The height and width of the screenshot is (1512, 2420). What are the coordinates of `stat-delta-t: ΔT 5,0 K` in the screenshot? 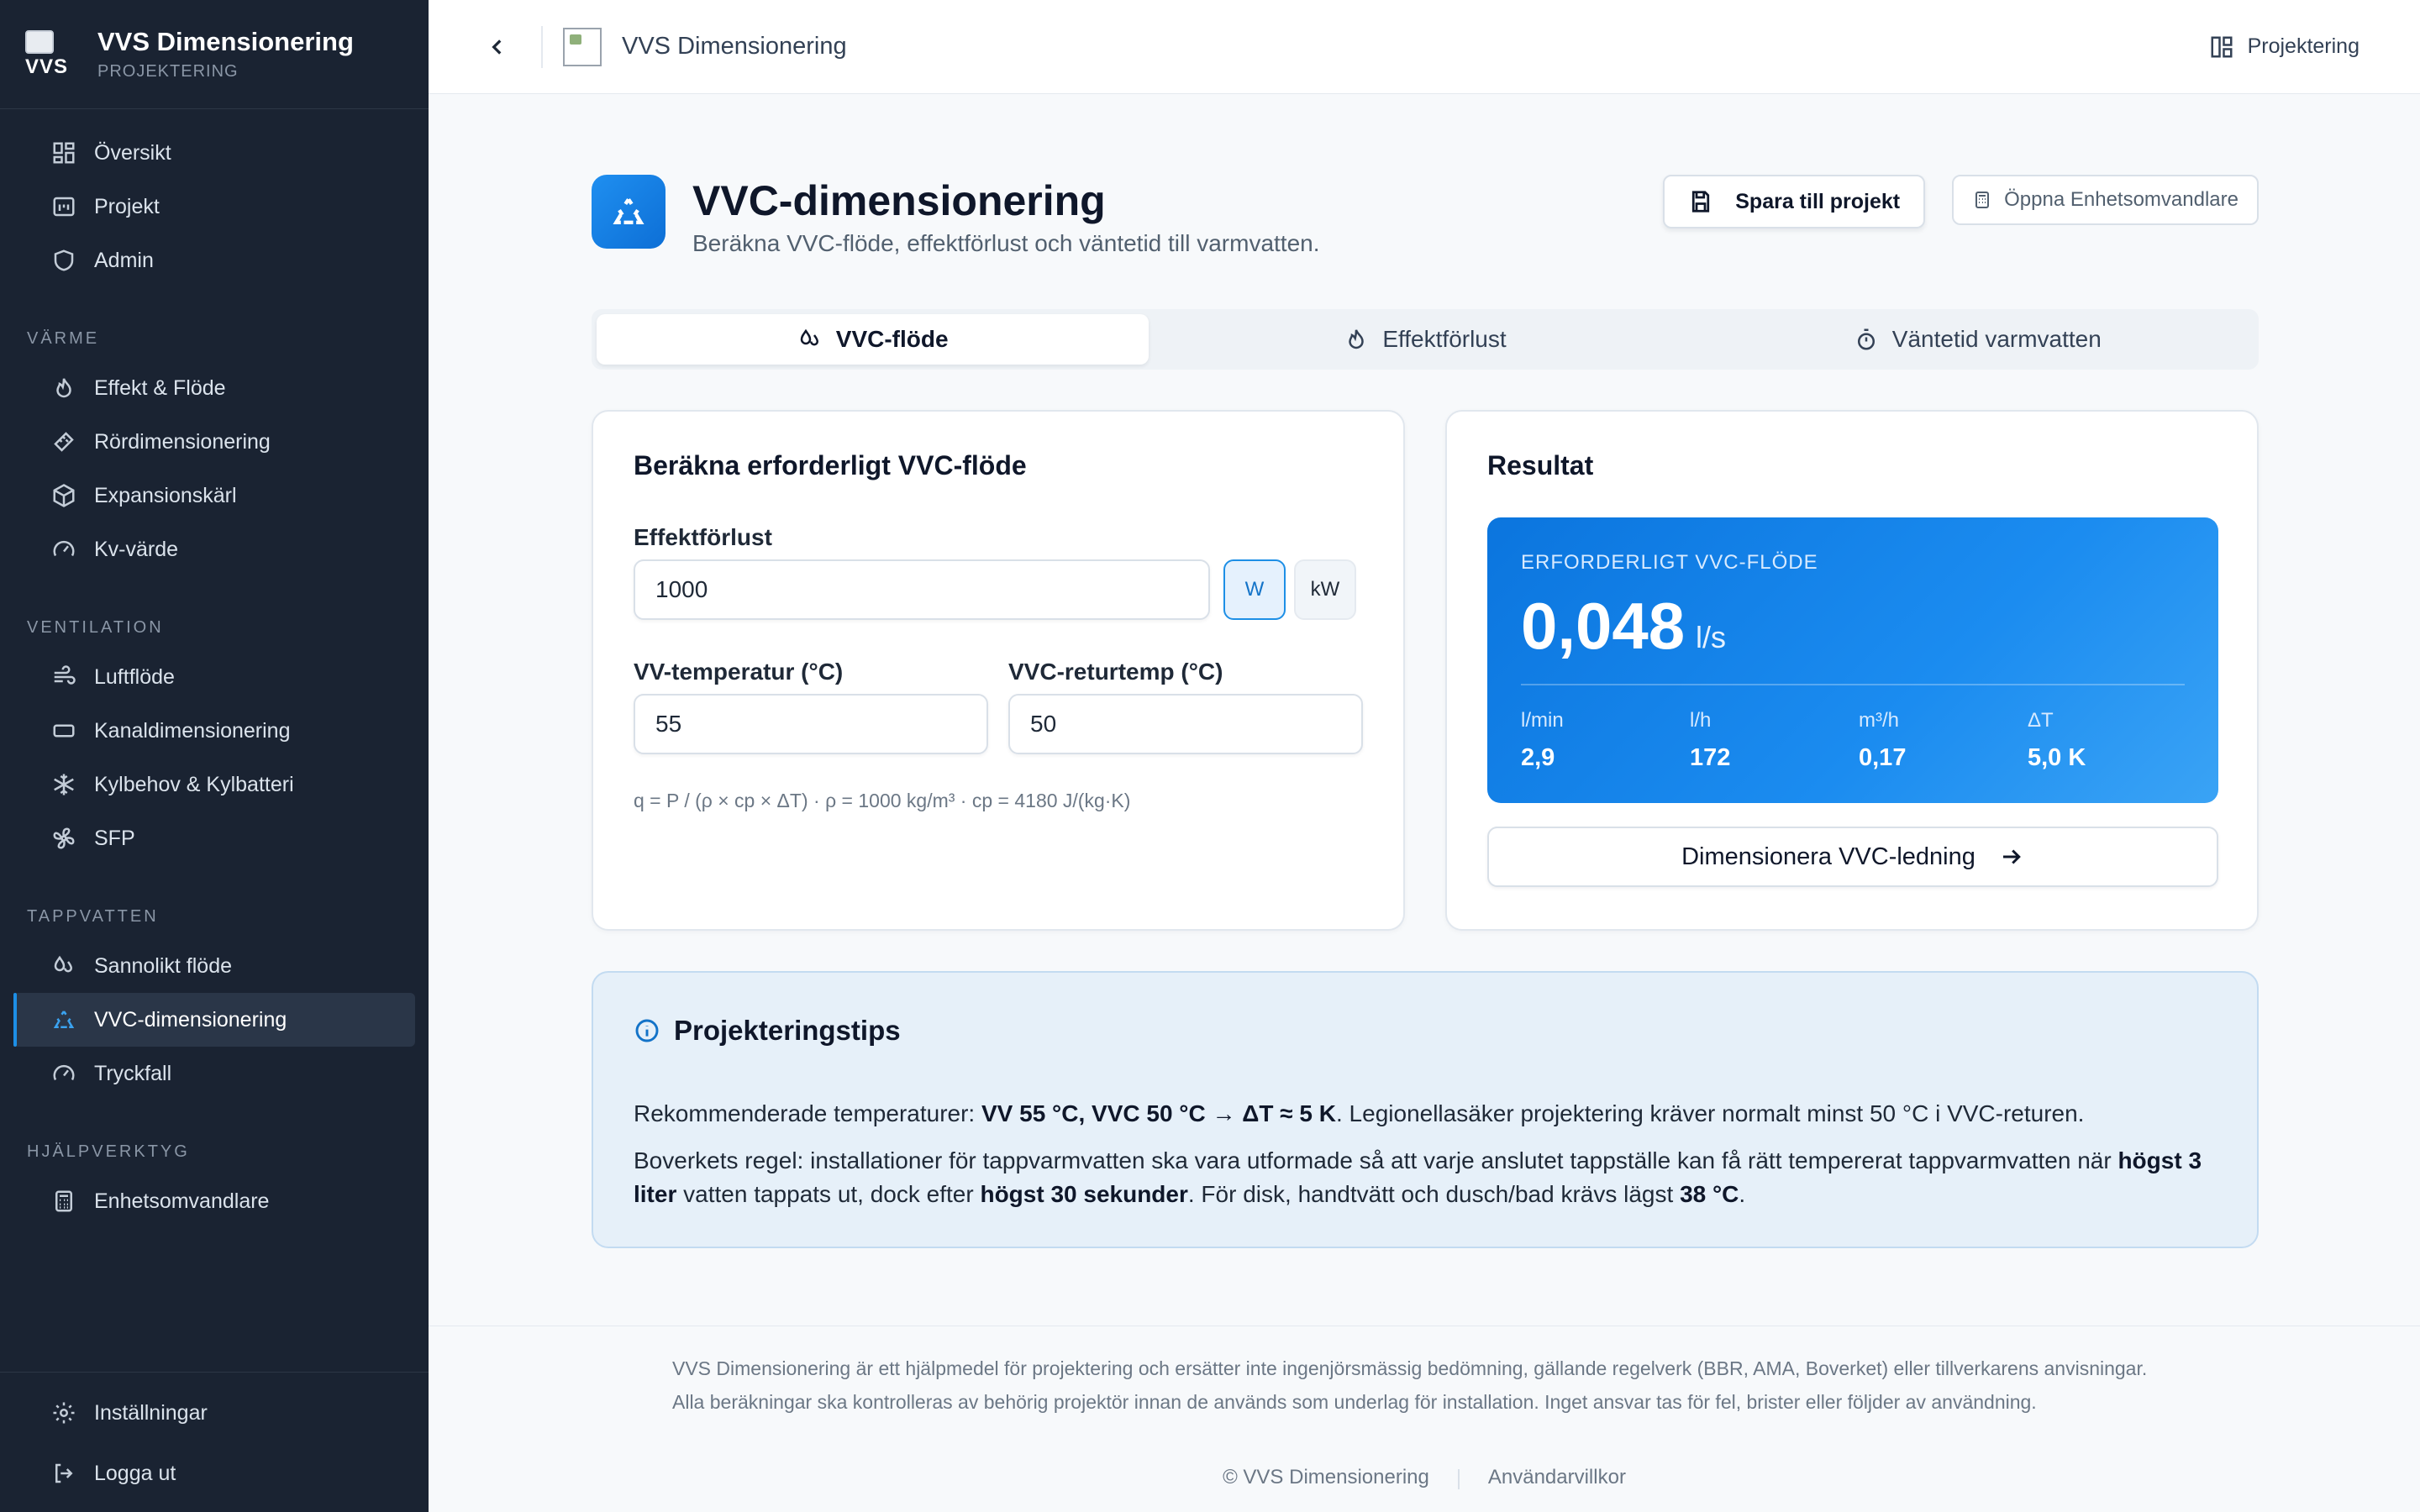 It's located at (2057, 740).